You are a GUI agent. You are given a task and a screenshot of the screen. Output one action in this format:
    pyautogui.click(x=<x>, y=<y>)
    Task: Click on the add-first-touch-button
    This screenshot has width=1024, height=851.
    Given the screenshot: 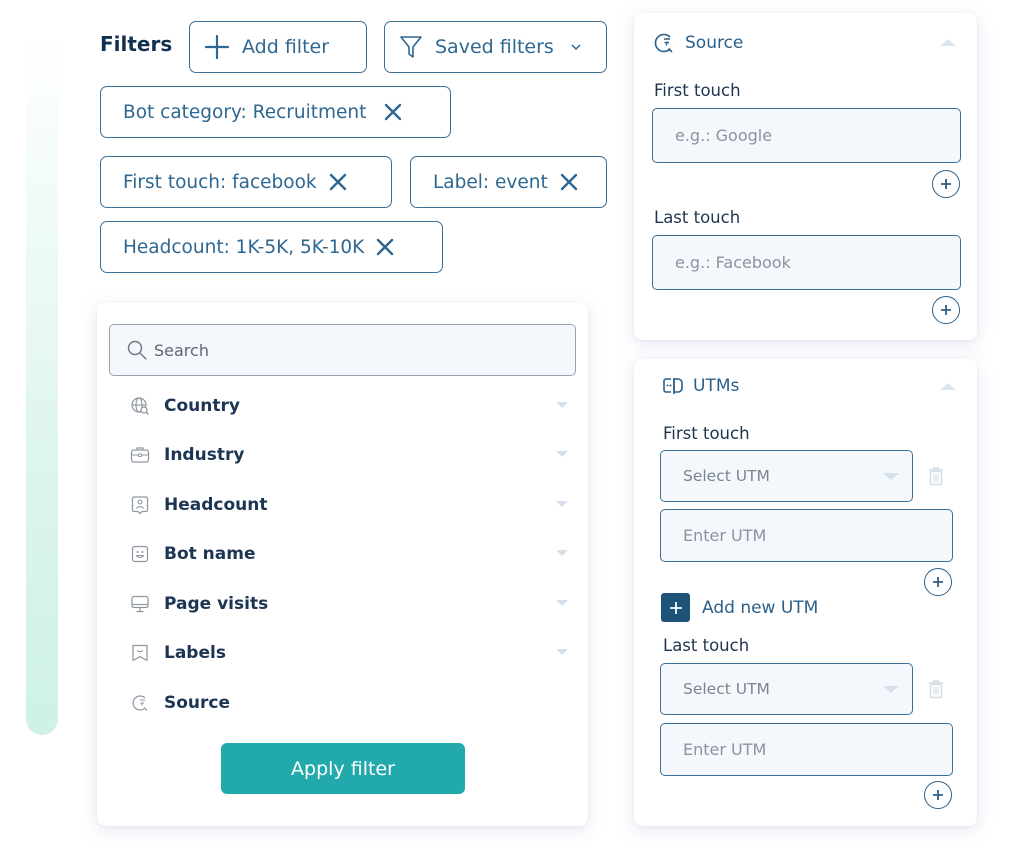 What is the action you would take?
    pyautogui.click(x=946, y=184)
    